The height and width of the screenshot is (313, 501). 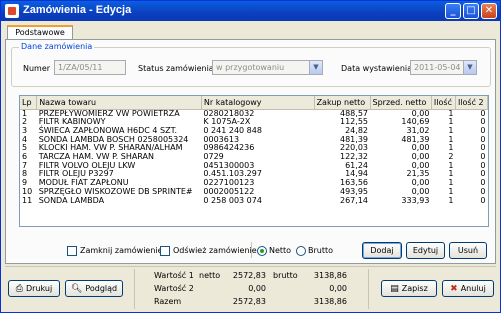 I want to click on summary-label-2: Wartość 2, so click(x=174, y=288).